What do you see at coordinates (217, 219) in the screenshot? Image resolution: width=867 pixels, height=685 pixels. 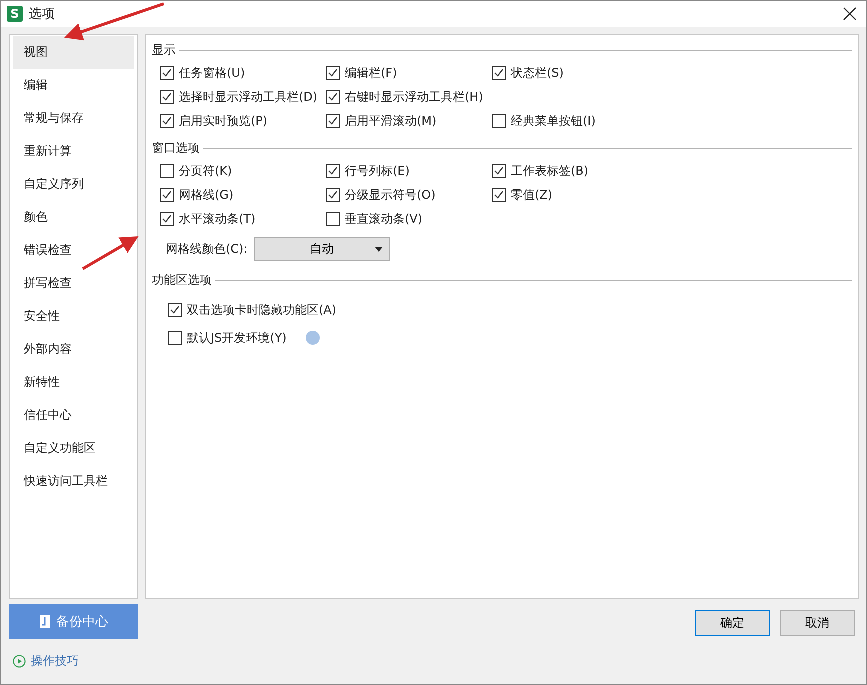 I see `option-label: 水平滚动条(T)` at bounding box center [217, 219].